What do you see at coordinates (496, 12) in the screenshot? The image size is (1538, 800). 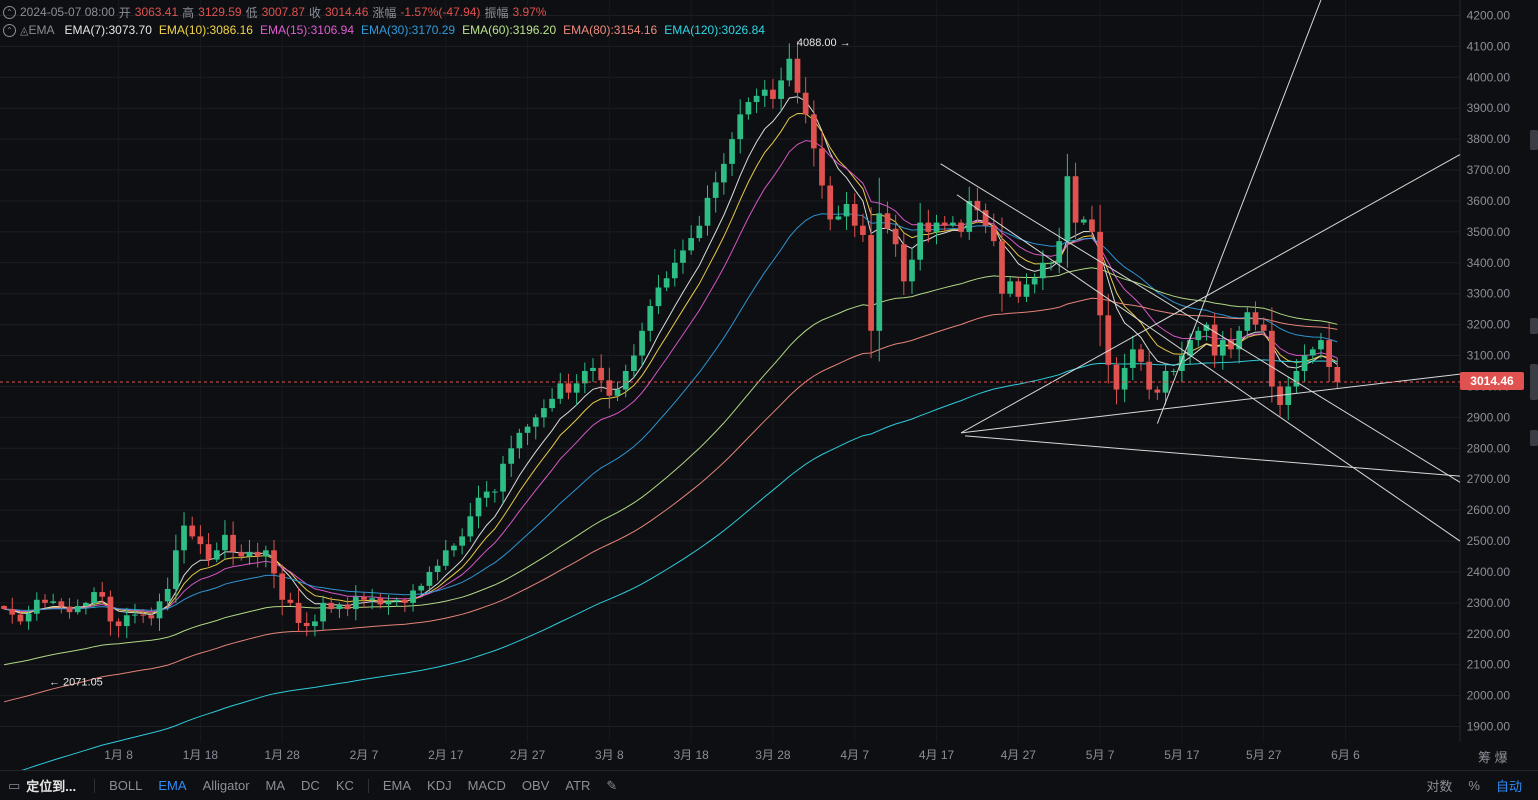 I see `amplitude-label: 振幅` at bounding box center [496, 12].